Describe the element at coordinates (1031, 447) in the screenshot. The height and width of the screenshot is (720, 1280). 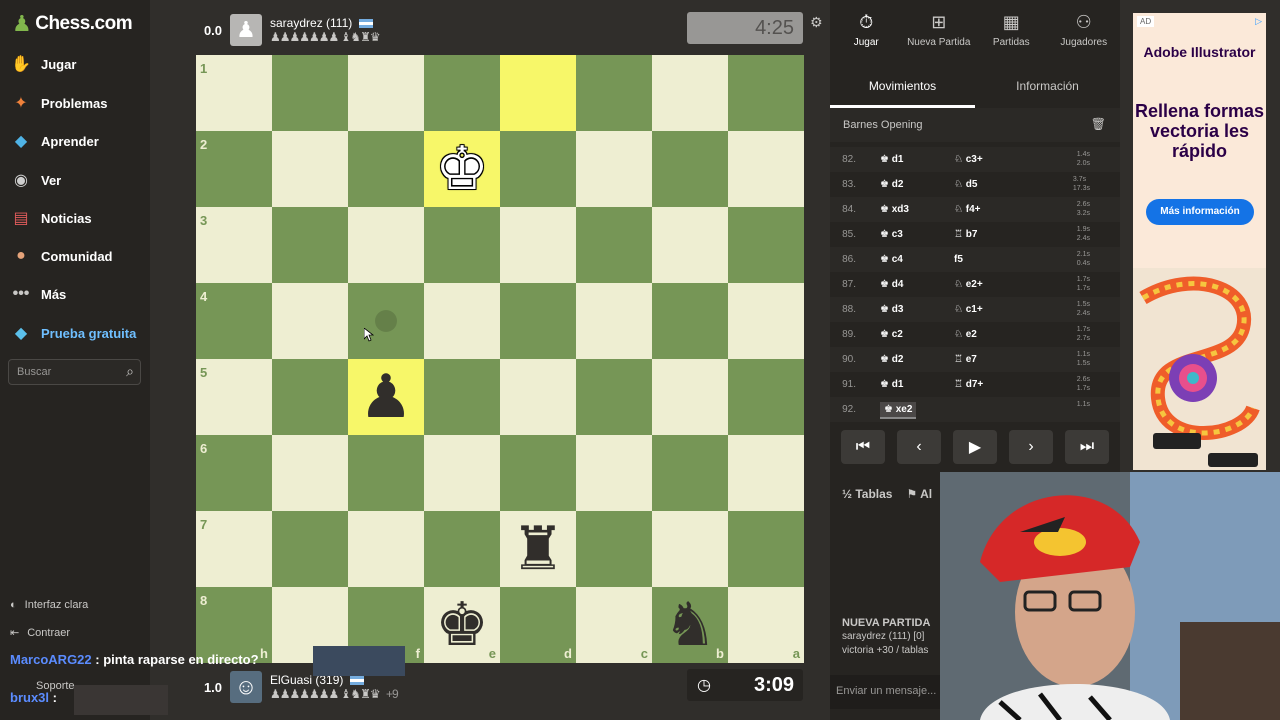
I see `next-move-button: ›` at that location.